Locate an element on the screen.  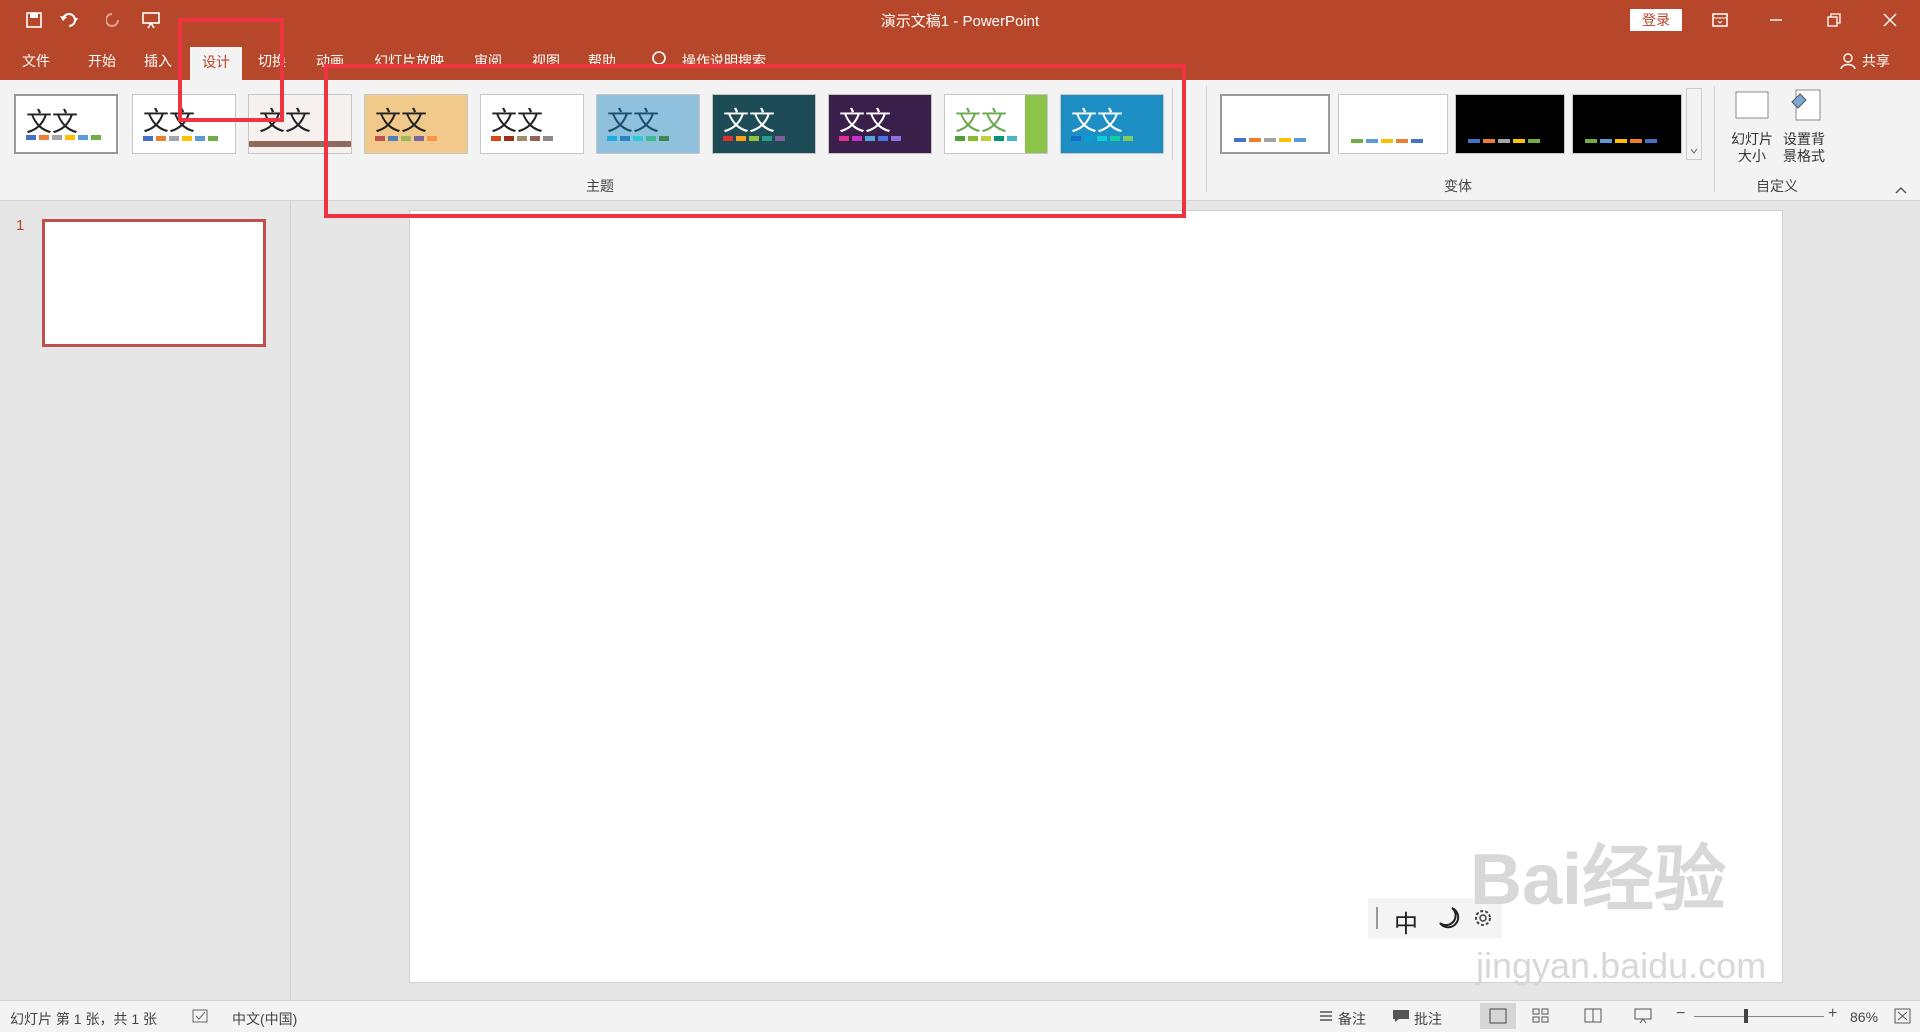
slide-number: 1 is located at coordinates (20, 225).